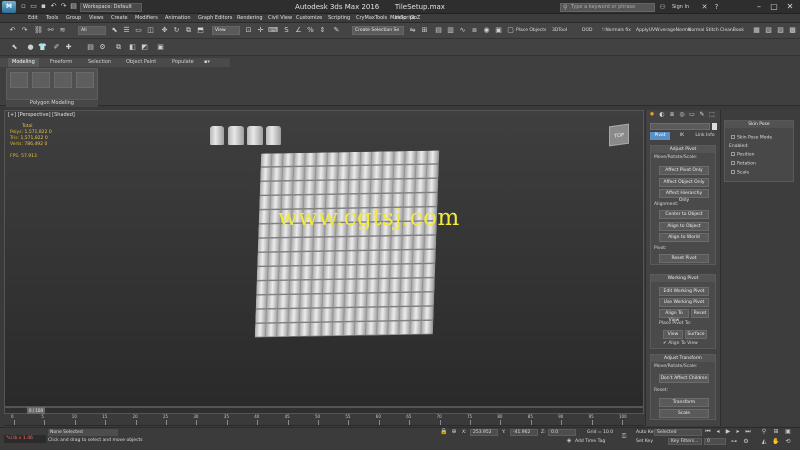 The image size is (800, 450). I want to click on select-scale-icon: ⧉, so click(188, 30).